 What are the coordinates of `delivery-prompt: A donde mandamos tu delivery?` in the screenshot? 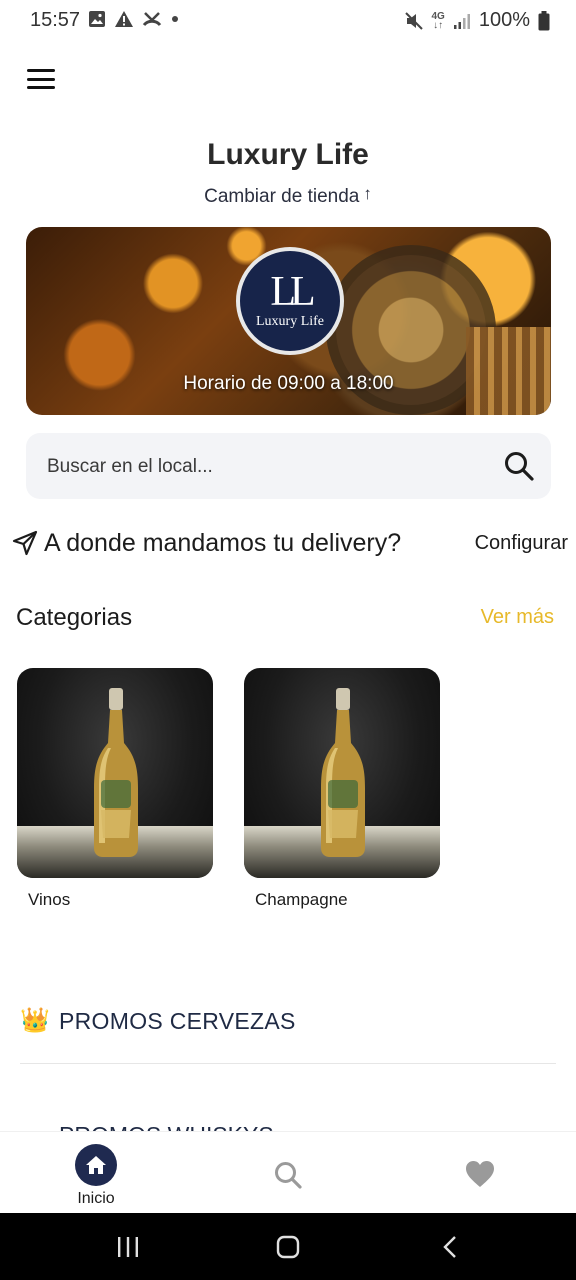 It's located at (223, 543).